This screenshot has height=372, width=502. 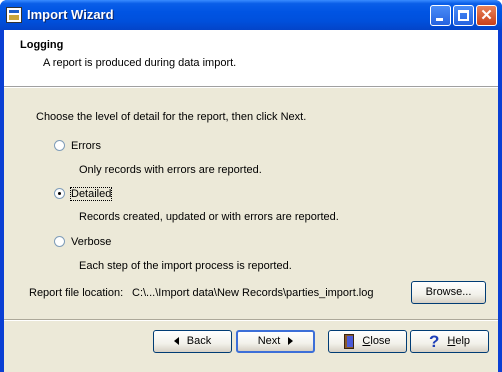 What do you see at coordinates (251, 87) in the screenshot?
I see `header-divider` at bounding box center [251, 87].